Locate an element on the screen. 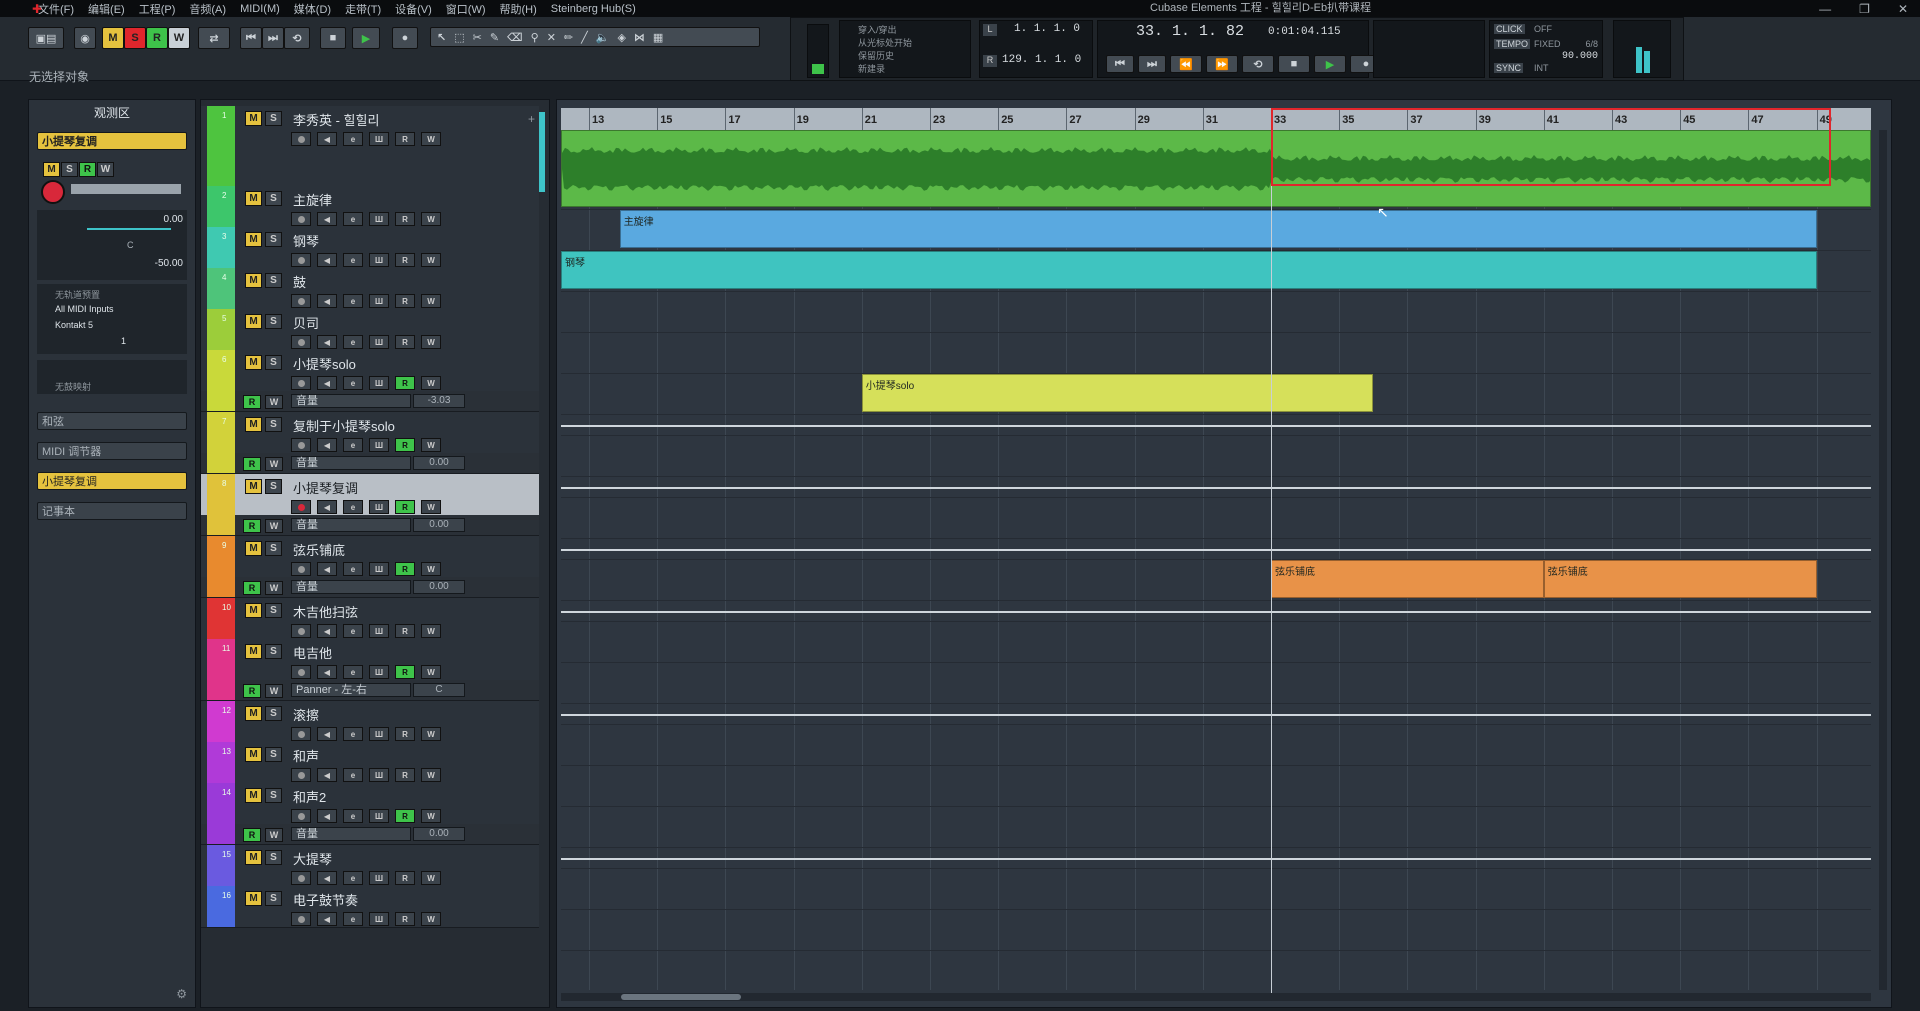 Image resolution: width=1920 pixels, height=1011 pixels. track-row: 15 M S 大提琴 ◀ e Ш R W is located at coordinates (370, 866).